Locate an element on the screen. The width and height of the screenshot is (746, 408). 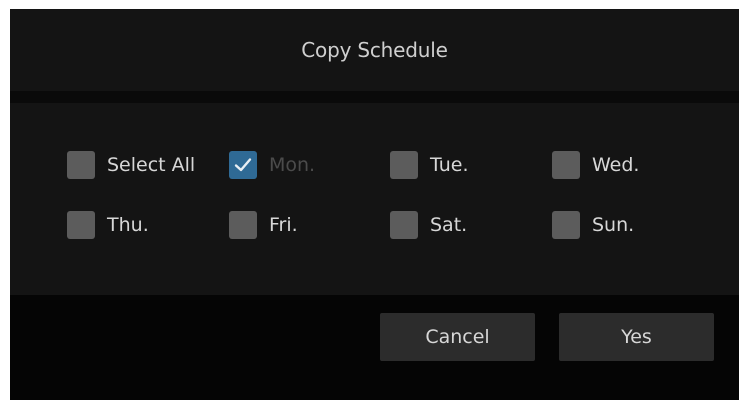
saturday-label: Sat. is located at coordinates (449, 225).